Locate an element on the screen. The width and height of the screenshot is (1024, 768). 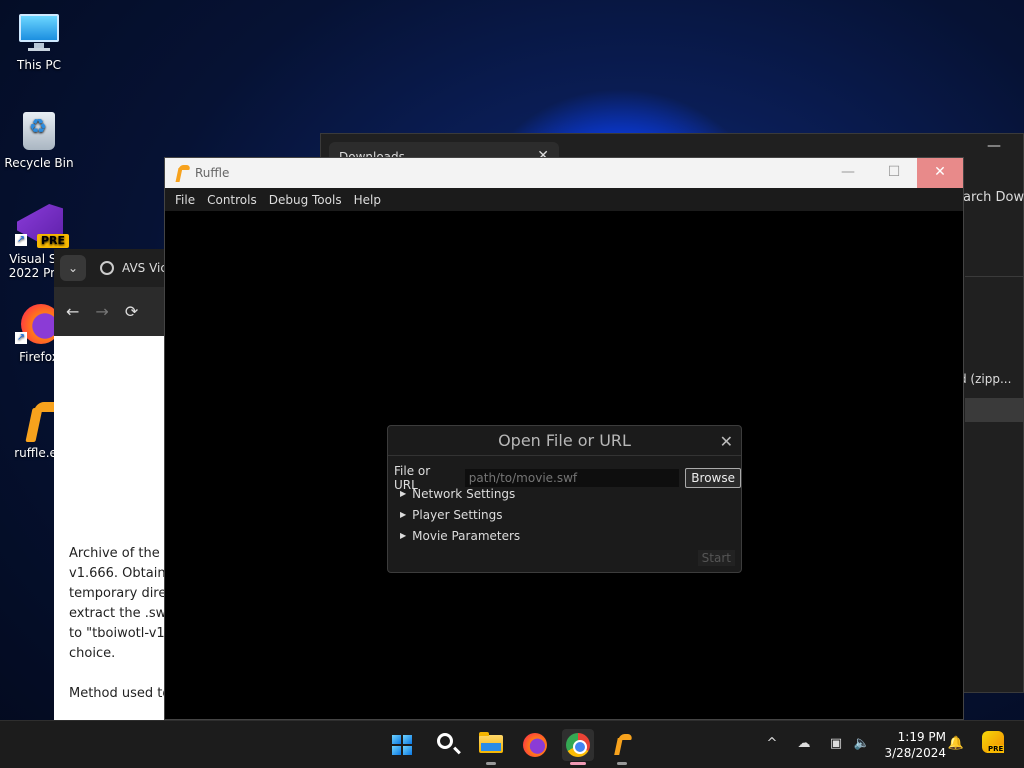
chrome-toolbar: ← → ⟳ is located at coordinates (114, 311).